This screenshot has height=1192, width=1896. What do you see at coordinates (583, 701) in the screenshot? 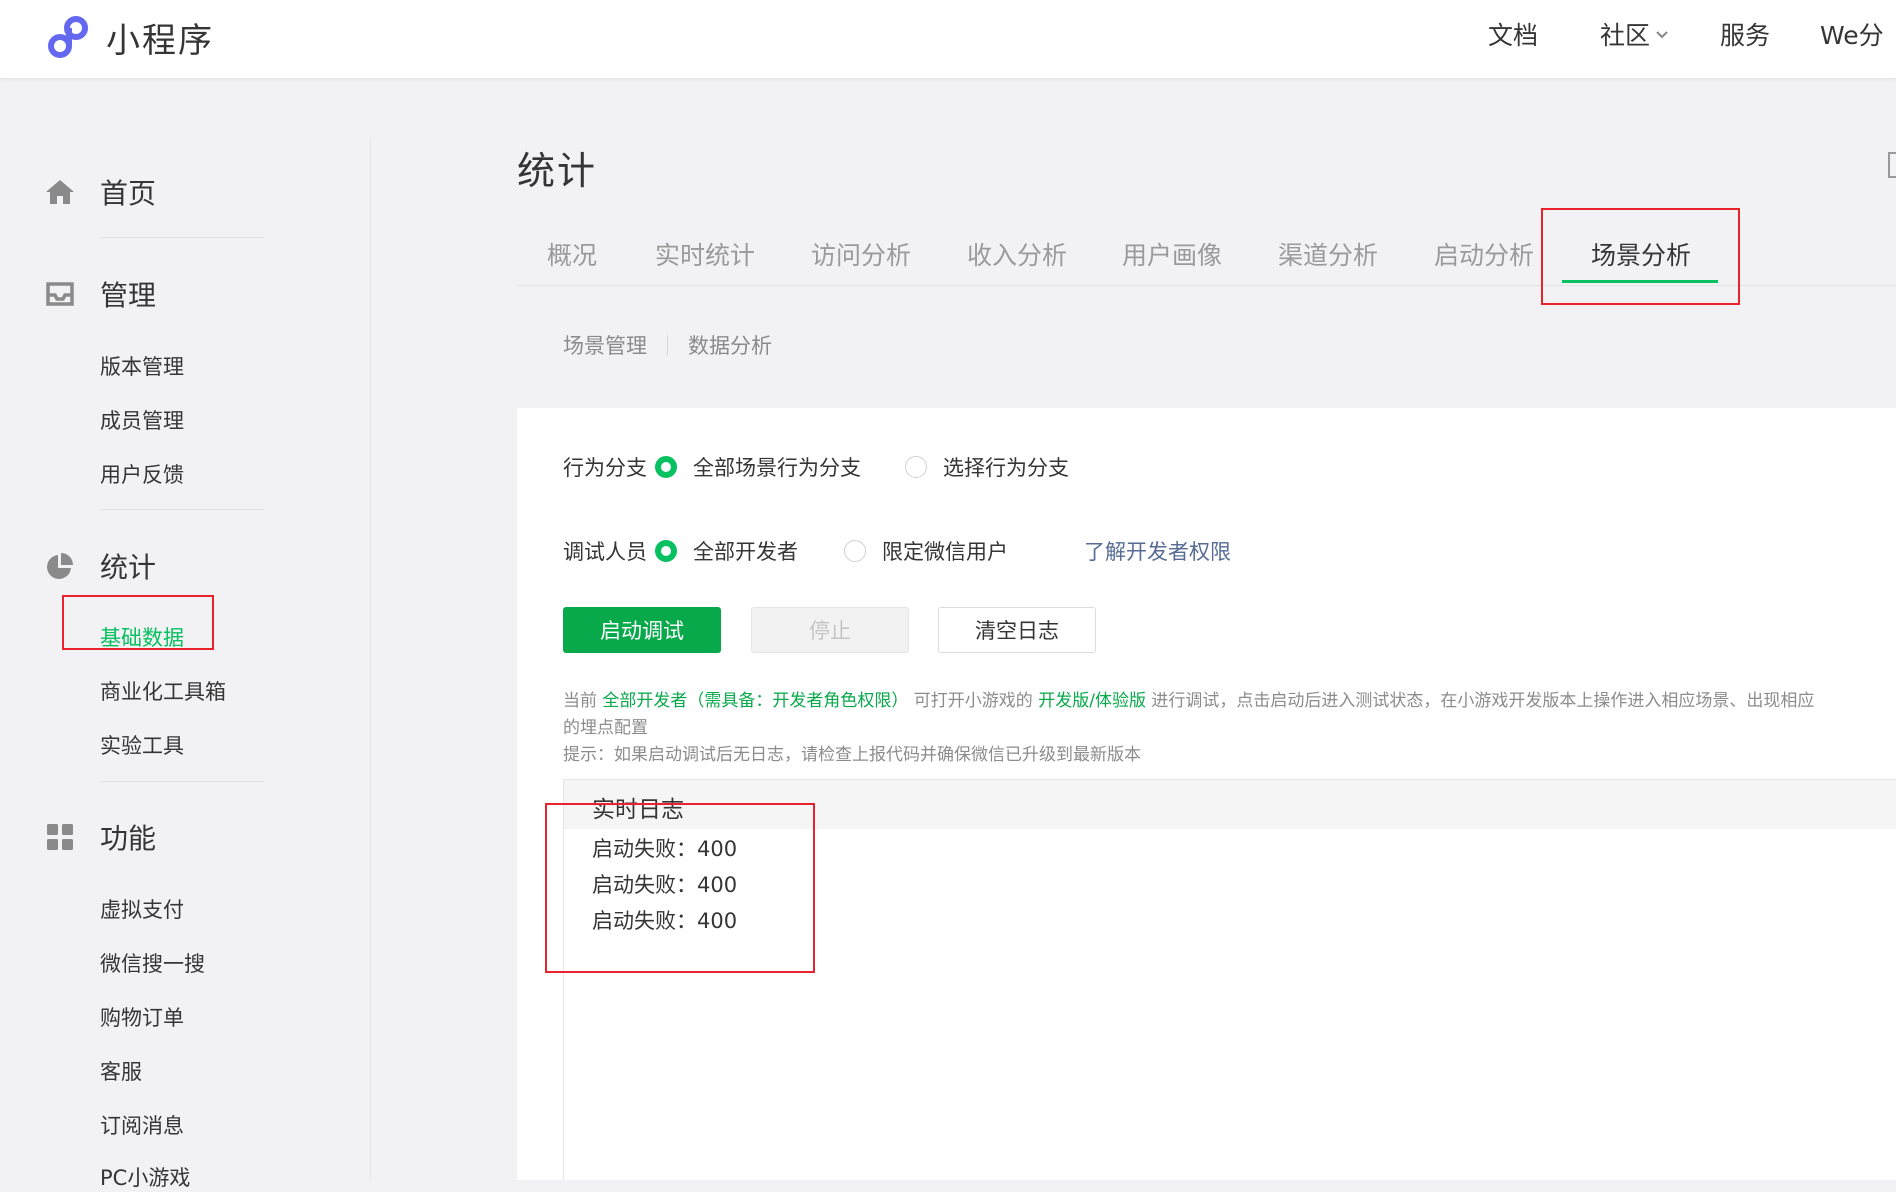
I see `note-text: 当前` at bounding box center [583, 701].